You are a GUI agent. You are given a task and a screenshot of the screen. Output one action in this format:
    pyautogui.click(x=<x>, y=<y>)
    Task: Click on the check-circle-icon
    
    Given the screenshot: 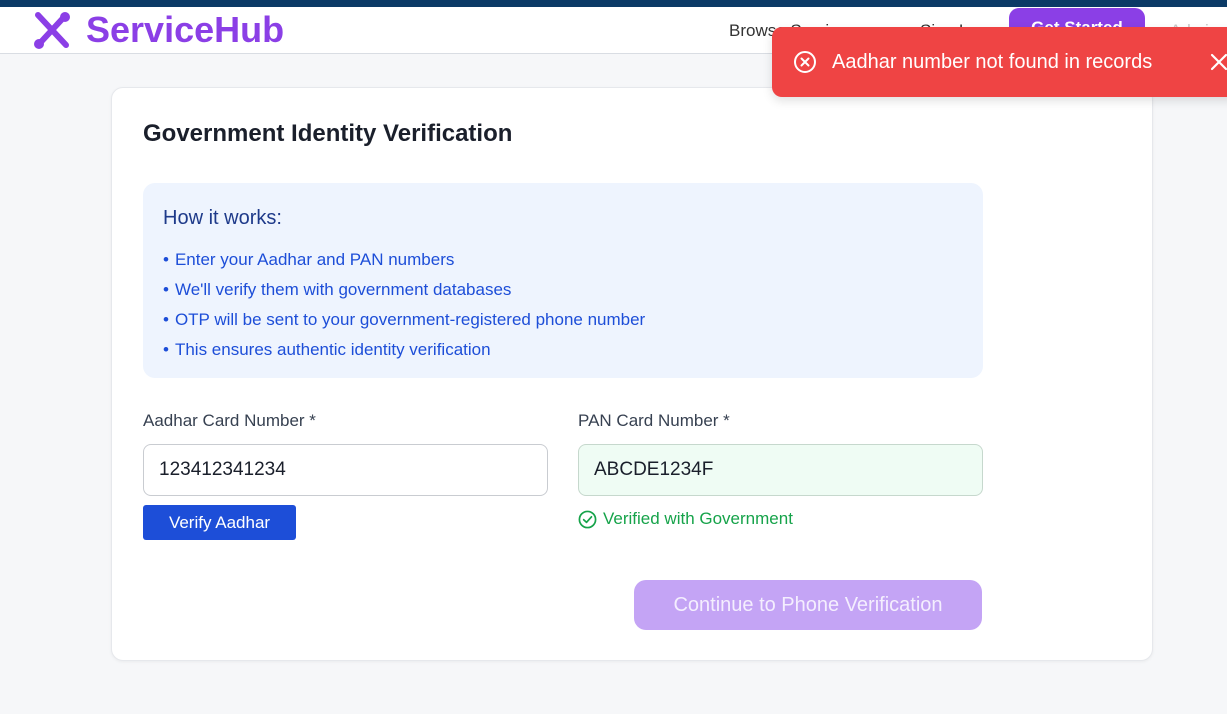 What is the action you would take?
    pyautogui.click(x=587, y=519)
    